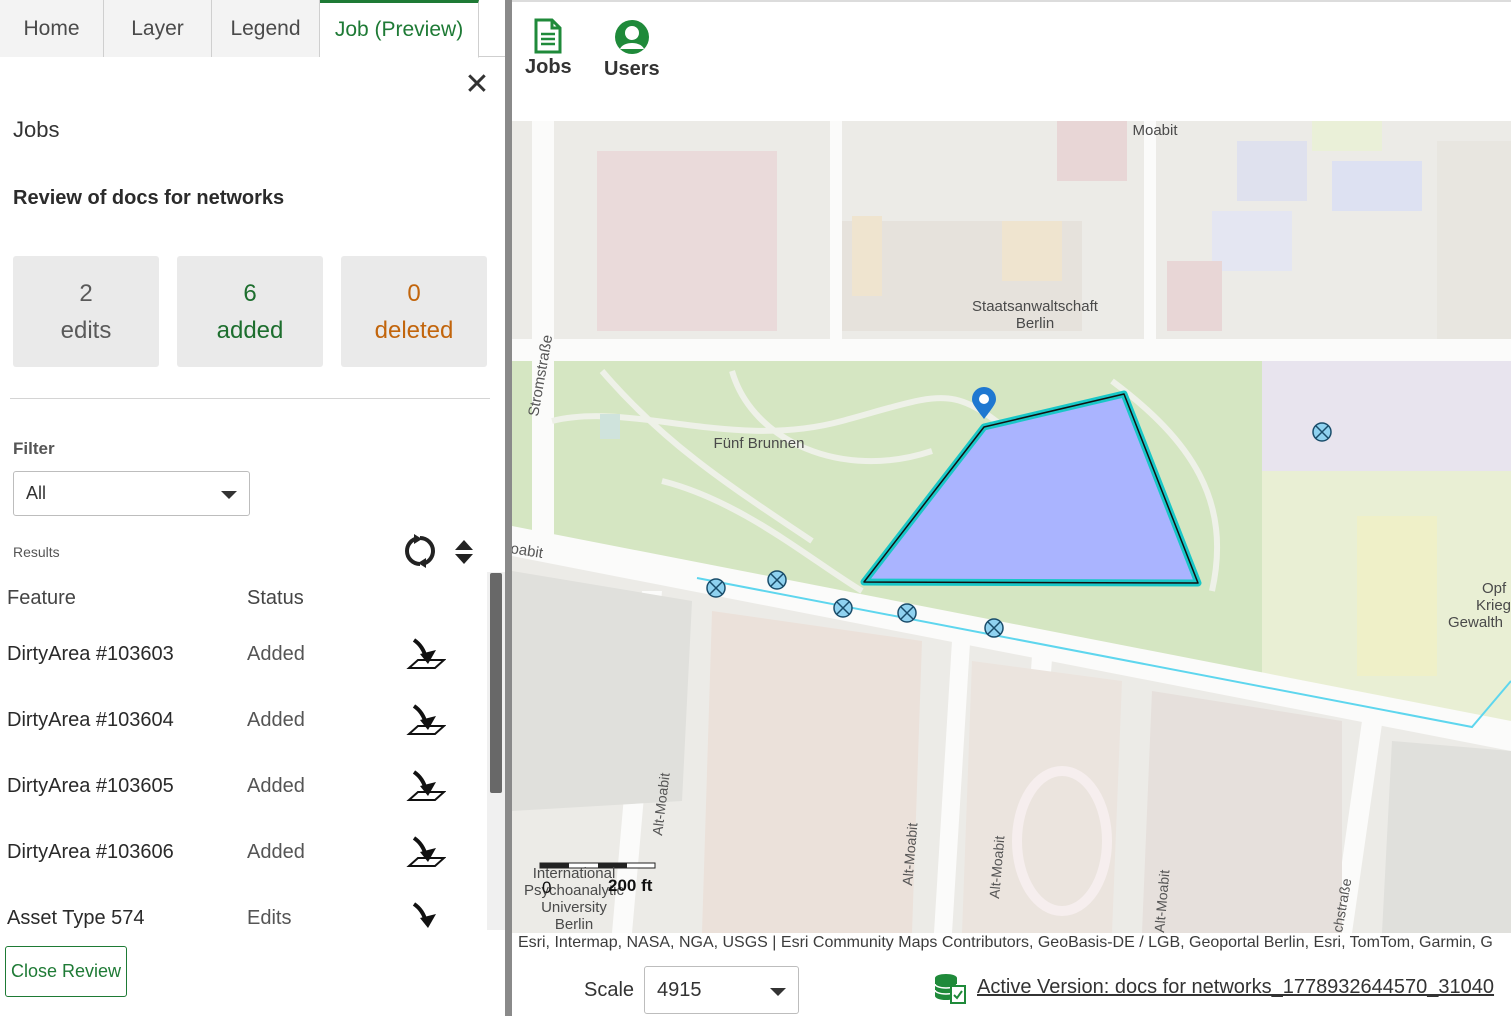 The image size is (1511, 1016). I want to click on close-review-button: Close Review, so click(66, 971).